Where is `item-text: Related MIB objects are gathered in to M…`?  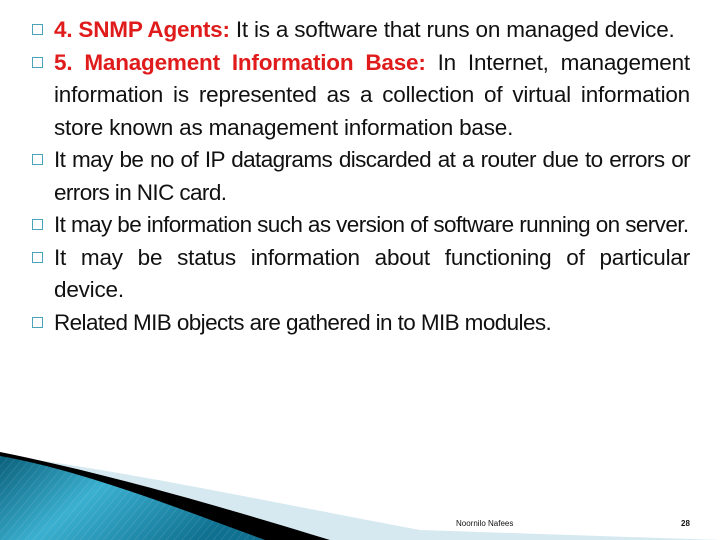 item-text: Related MIB objects are gathered in to M… is located at coordinates (303, 322).